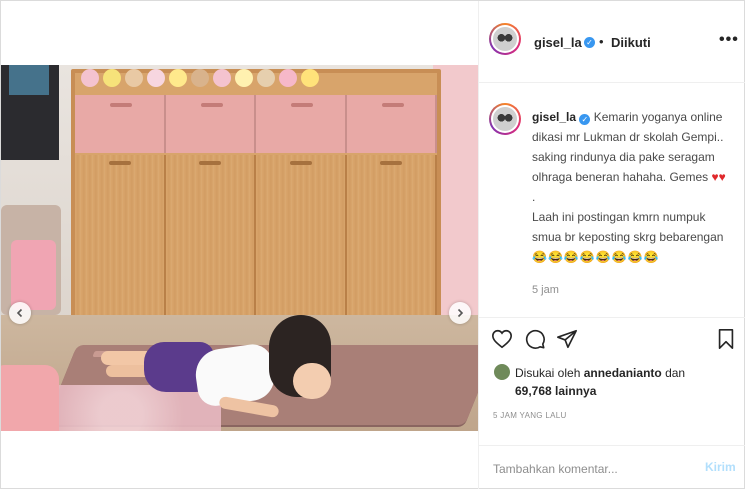 This screenshot has height=489, width=745. Describe the element at coordinates (558, 42) in the screenshot. I see `author-username: gisel_la` at that location.